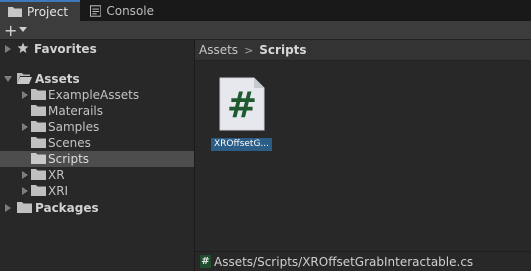 The height and width of the screenshot is (271, 531). Describe the element at coordinates (23, 47) in the screenshot. I see `star-icon` at that location.